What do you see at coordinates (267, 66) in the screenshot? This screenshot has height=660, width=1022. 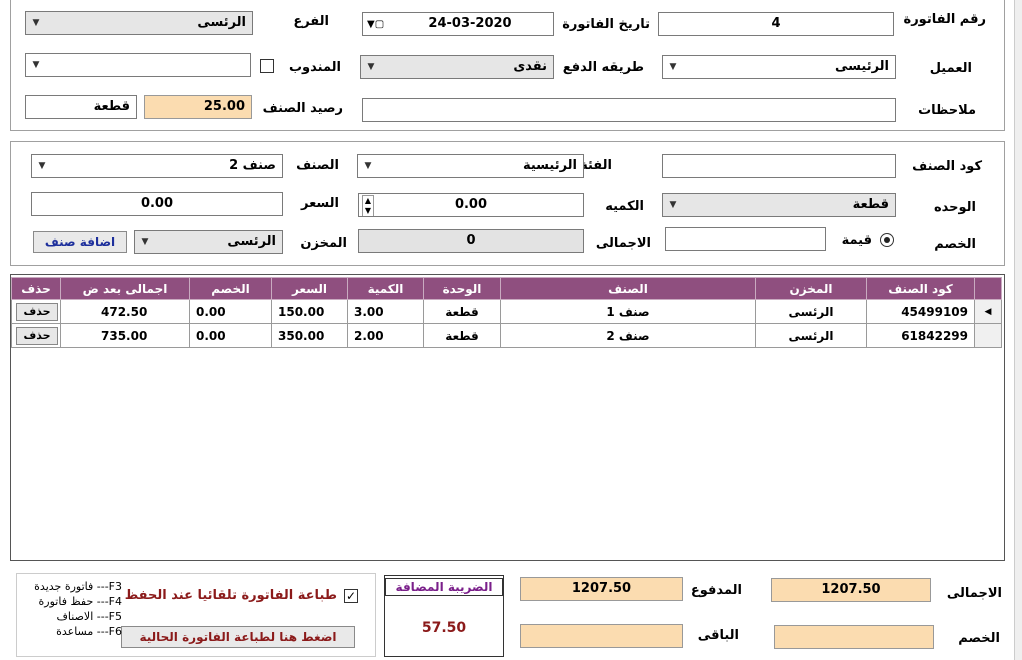 I see `rep-checkbox` at bounding box center [267, 66].